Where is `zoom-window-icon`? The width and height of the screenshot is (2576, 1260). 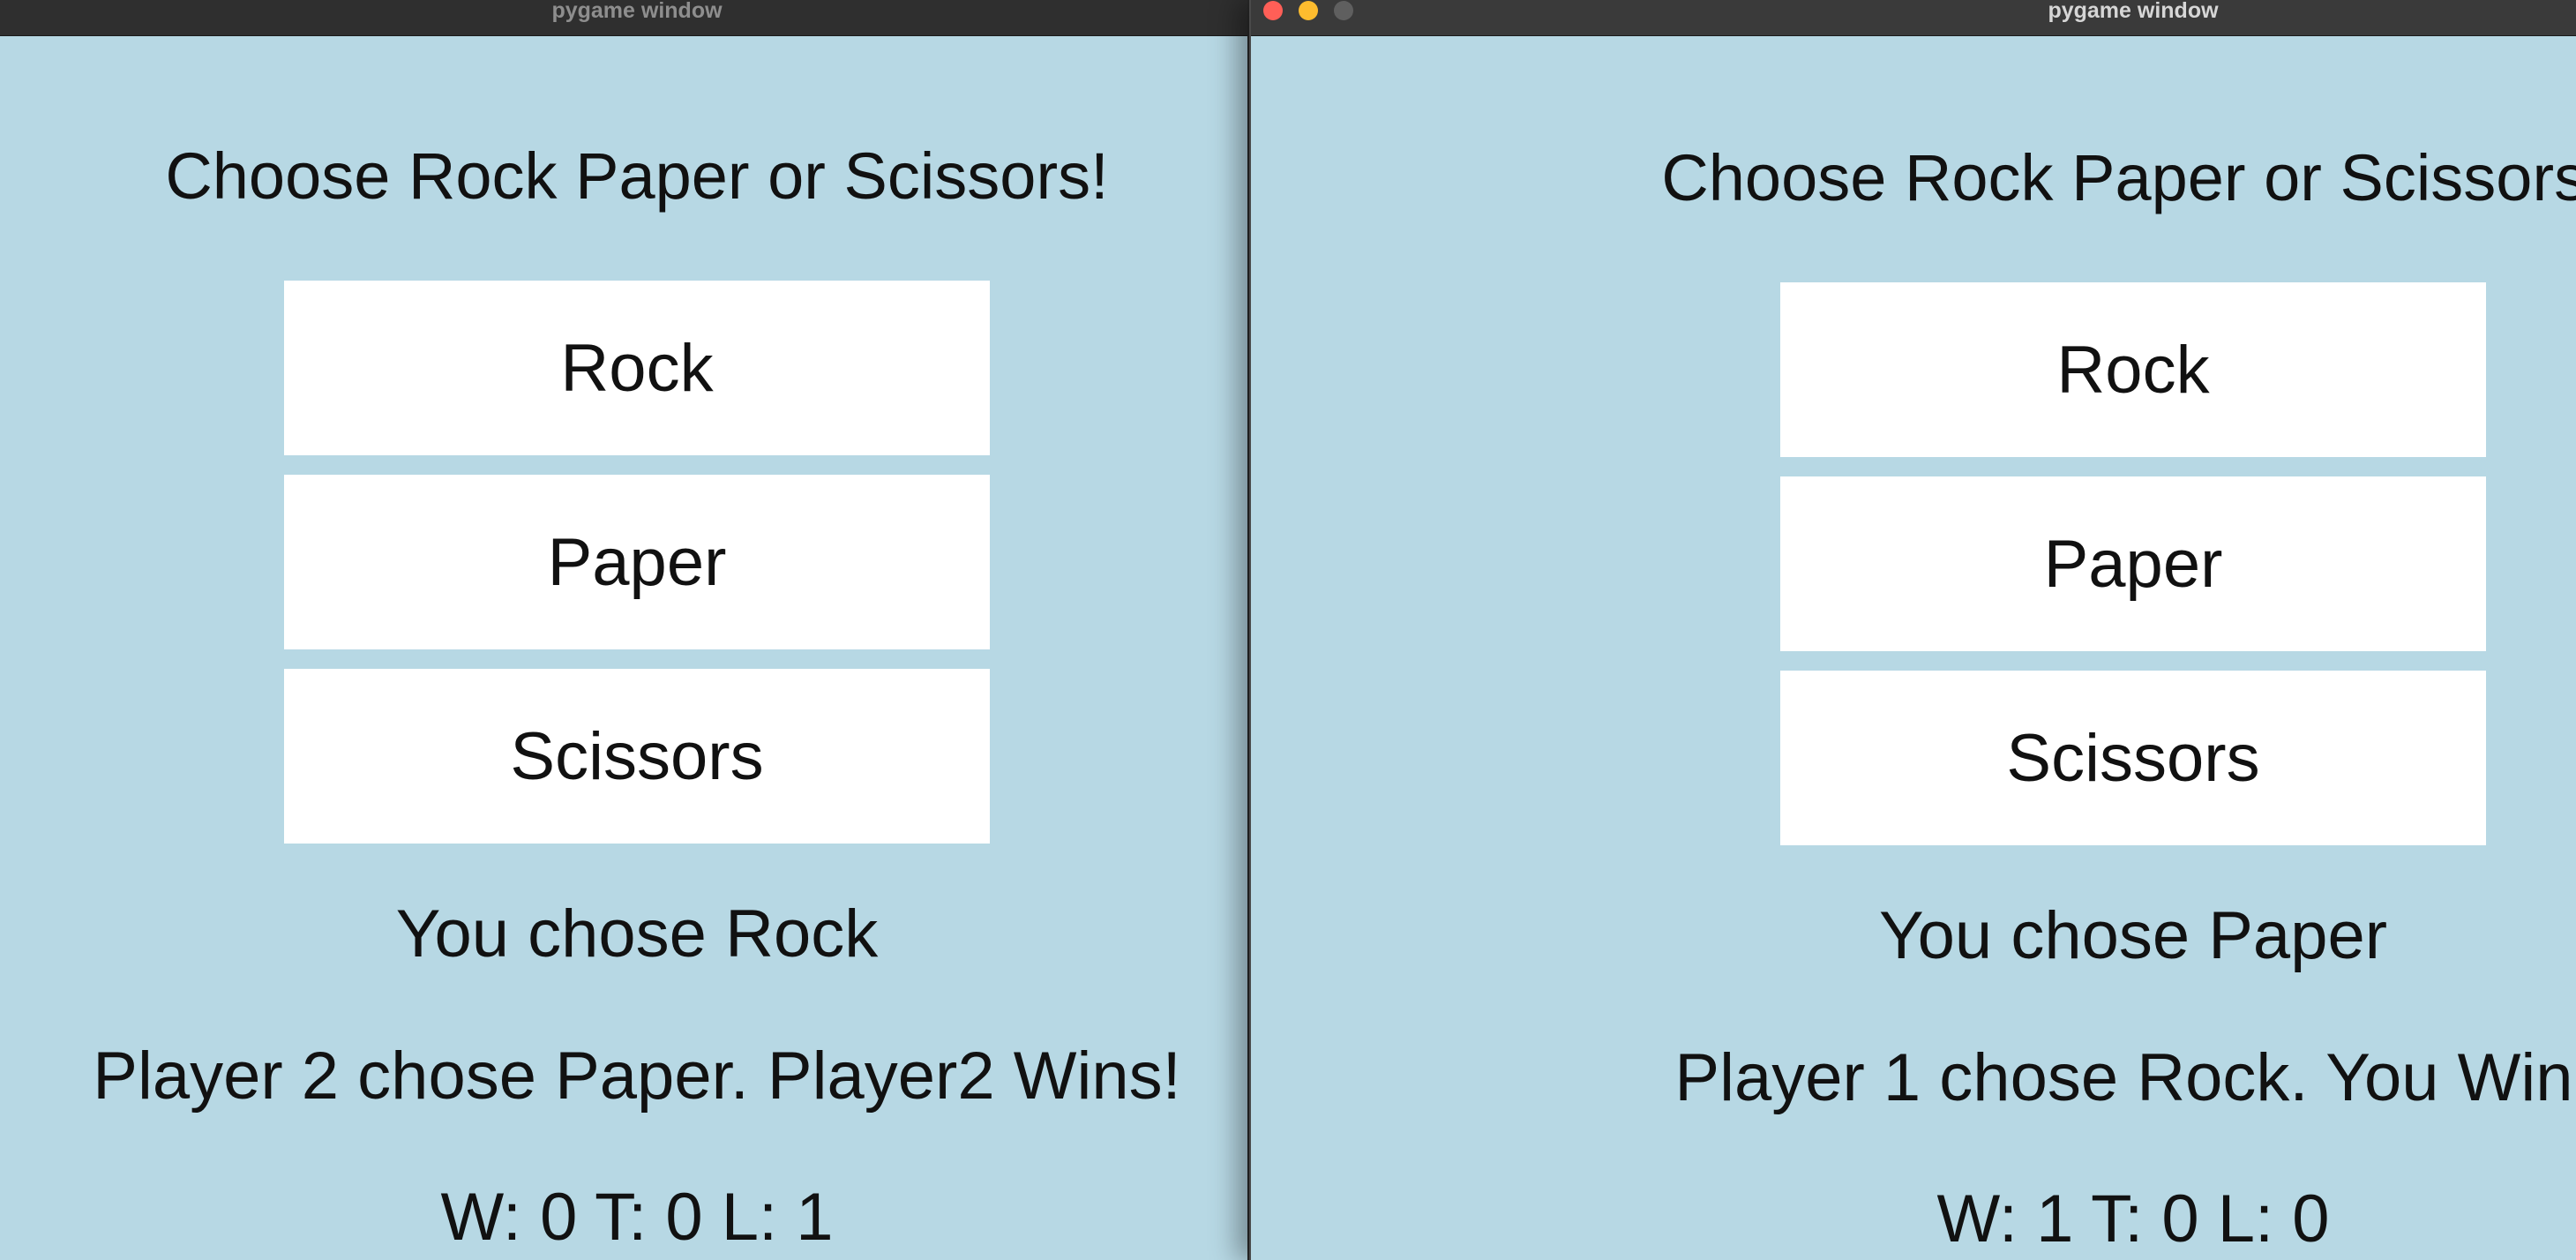
zoom-window-icon is located at coordinates (1344, 10).